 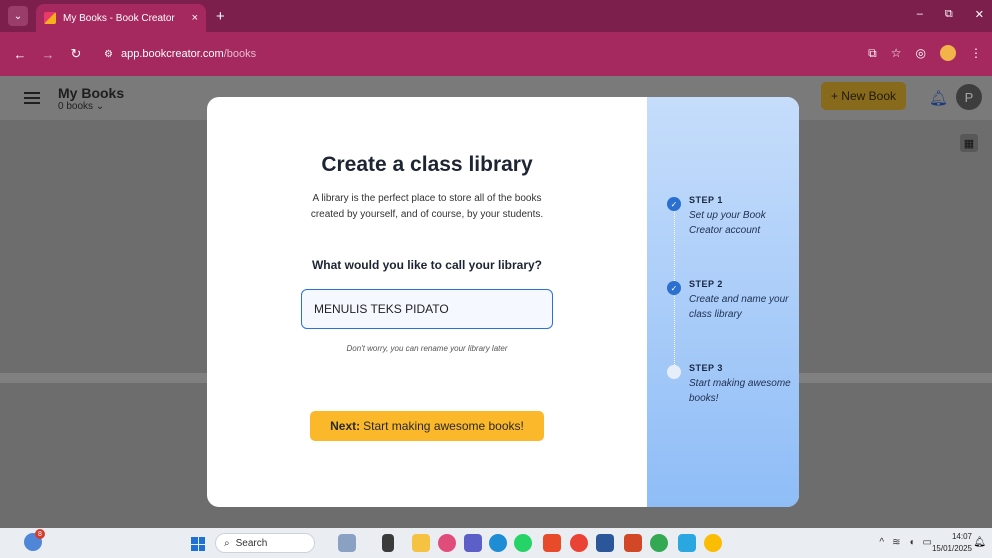 I want to click on restore-button: ⧉, so click(x=949, y=14).